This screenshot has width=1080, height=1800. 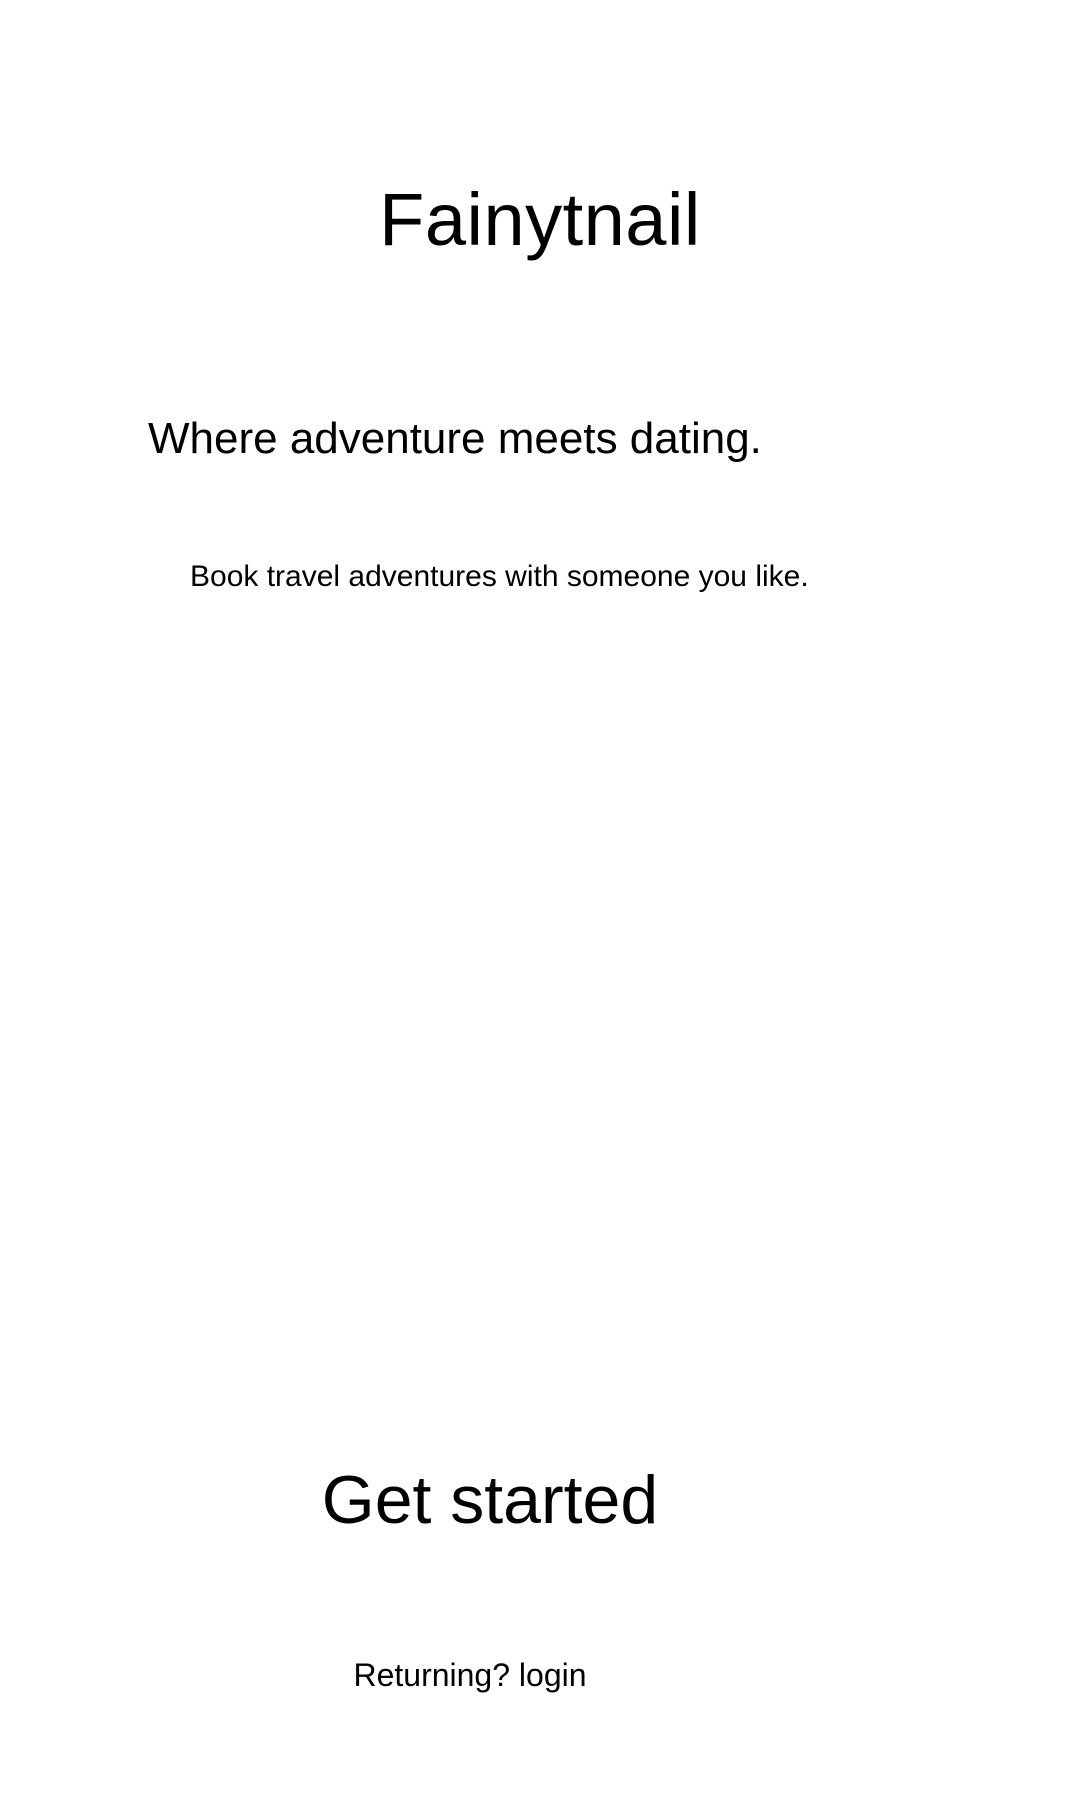 I want to click on get-started-button: Get started, so click(x=490, y=1500).